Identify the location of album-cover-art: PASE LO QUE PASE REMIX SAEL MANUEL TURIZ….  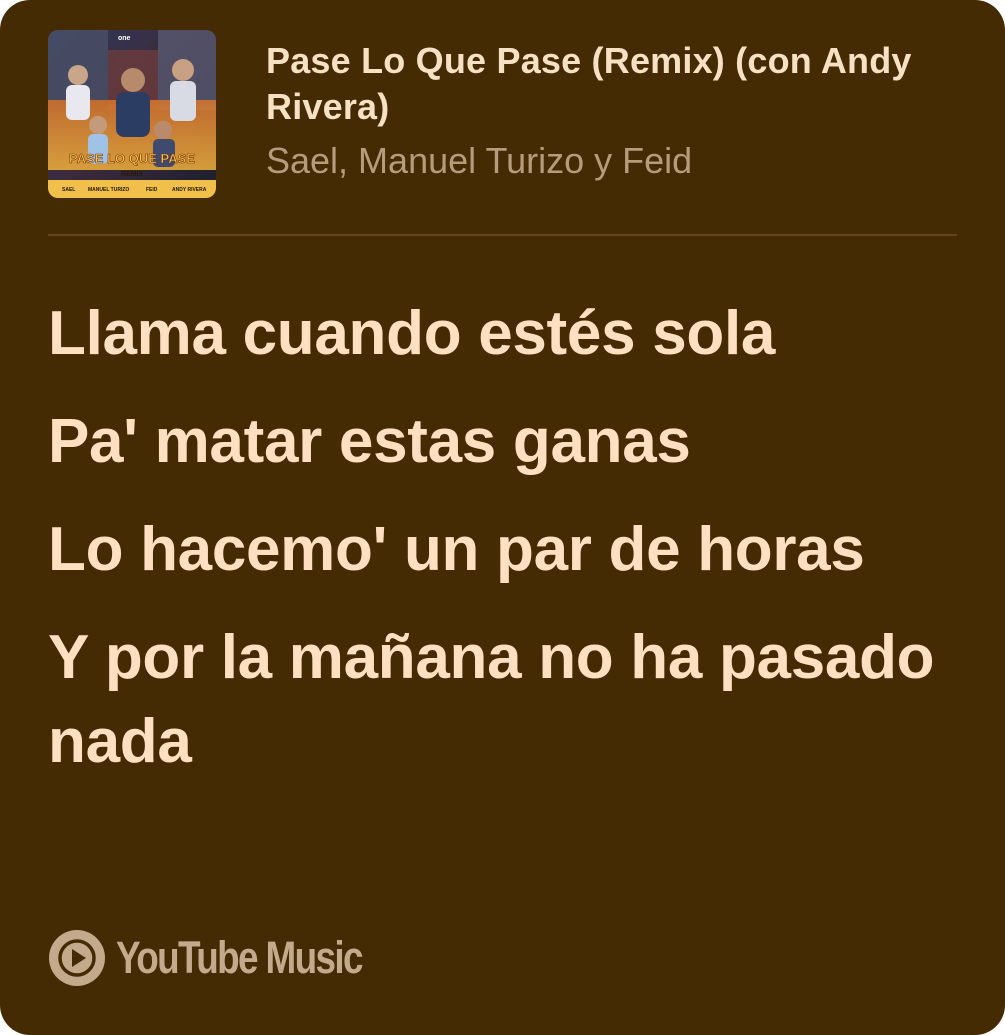
(132, 114).